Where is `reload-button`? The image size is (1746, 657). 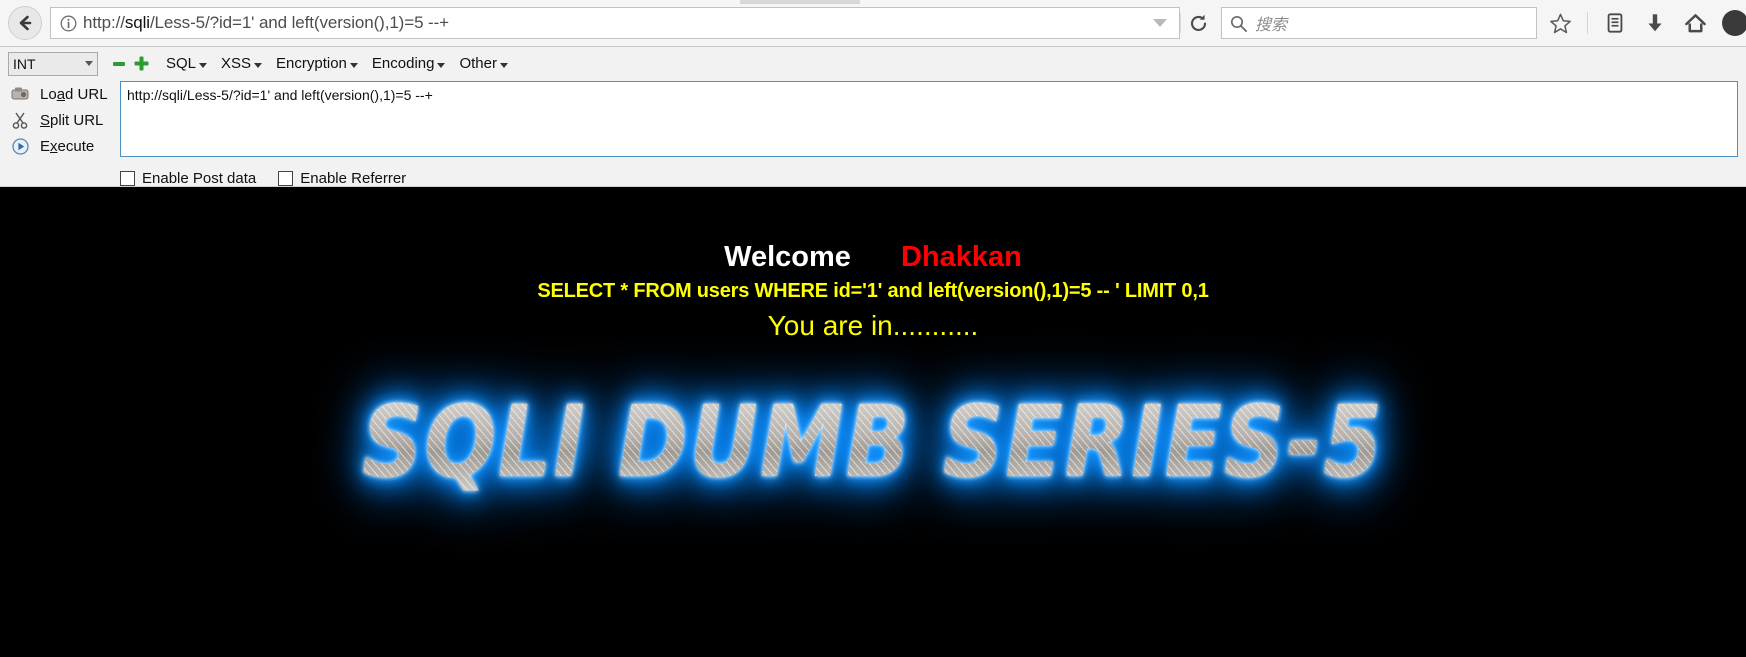 reload-button is located at coordinates (1198, 23).